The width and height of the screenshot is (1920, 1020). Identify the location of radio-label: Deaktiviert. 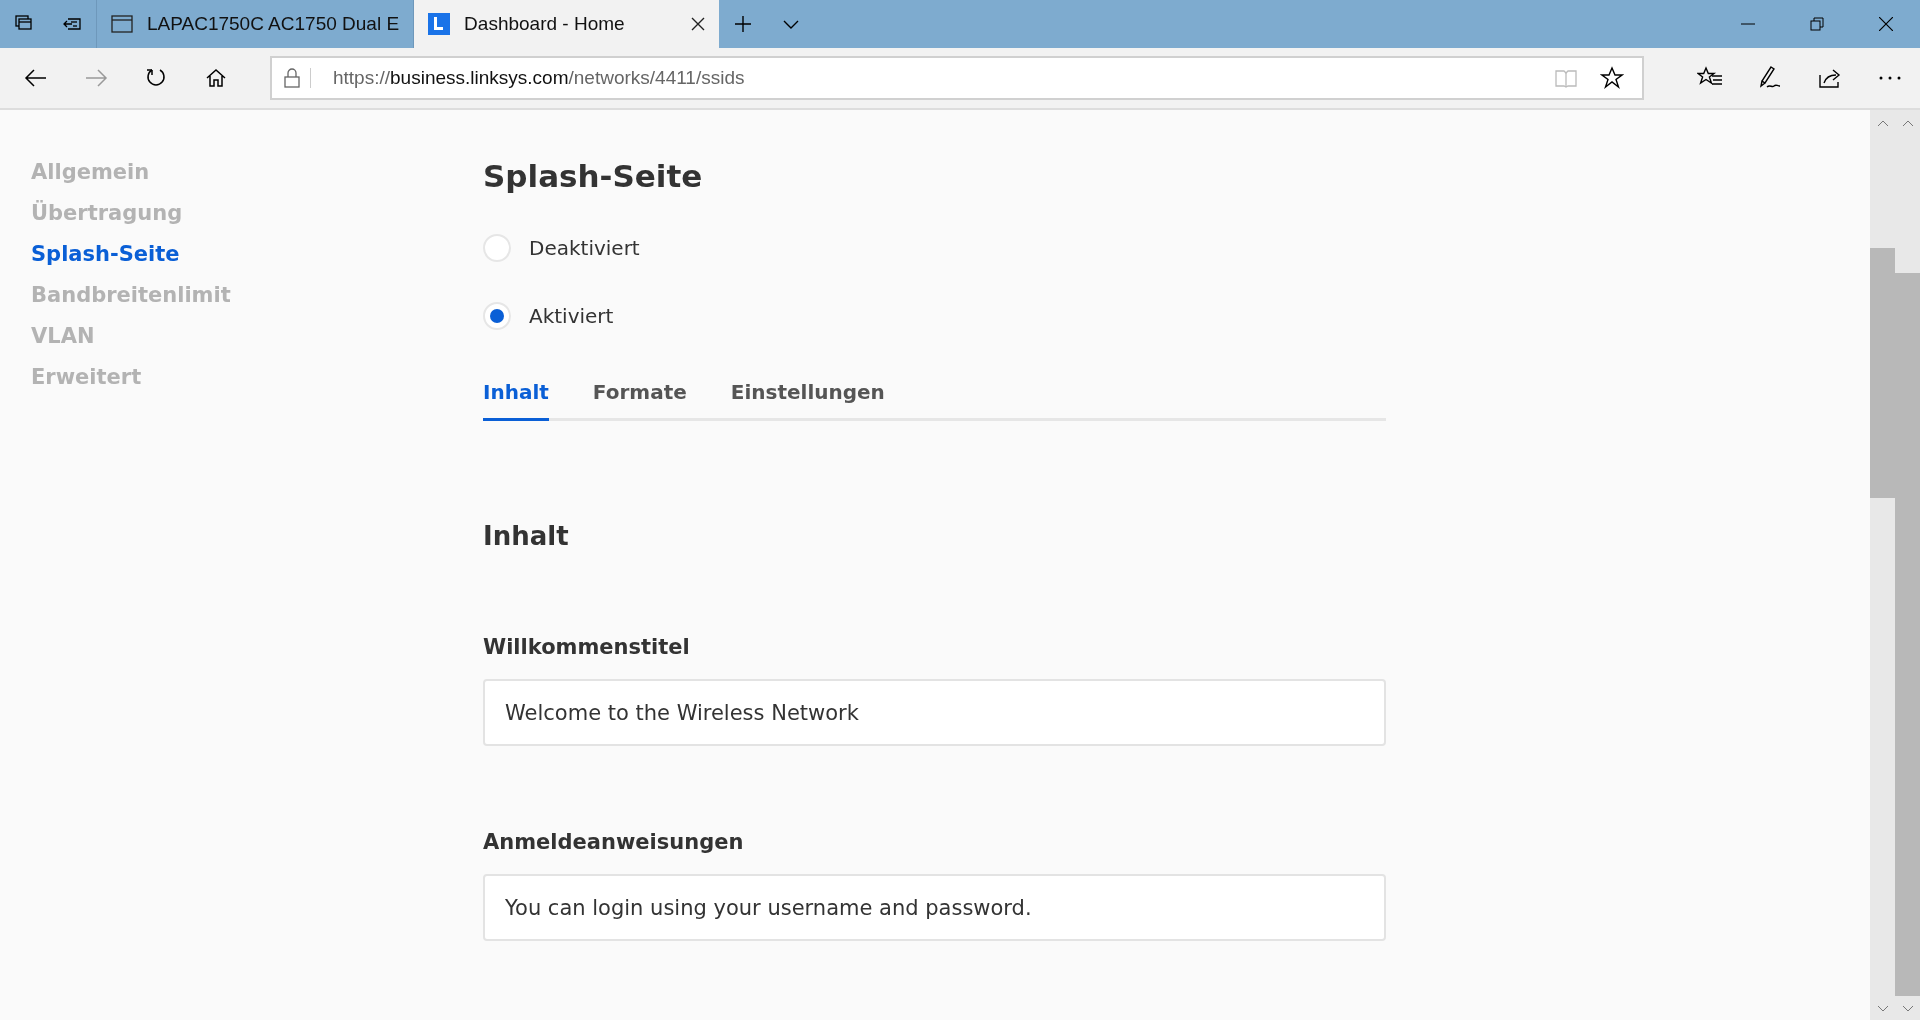
(584, 248).